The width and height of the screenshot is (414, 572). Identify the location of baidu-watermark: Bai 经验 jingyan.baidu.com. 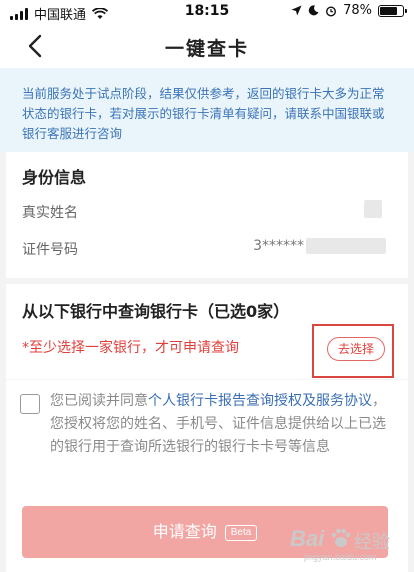
(345, 546).